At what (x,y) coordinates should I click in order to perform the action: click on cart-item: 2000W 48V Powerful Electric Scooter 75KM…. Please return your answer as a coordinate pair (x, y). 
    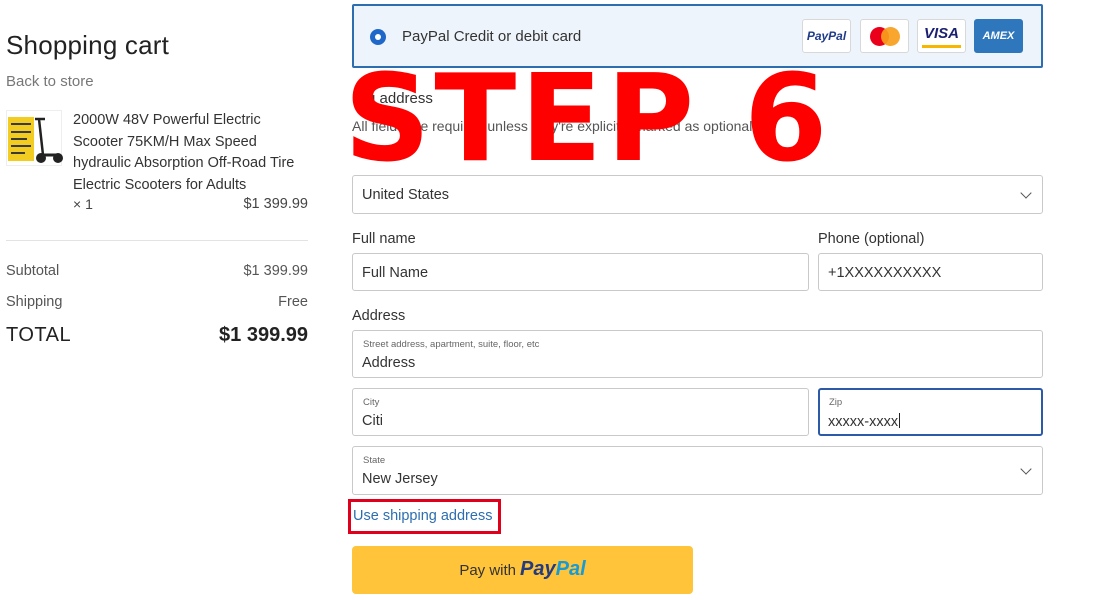
    Looking at the image, I should click on (157, 162).